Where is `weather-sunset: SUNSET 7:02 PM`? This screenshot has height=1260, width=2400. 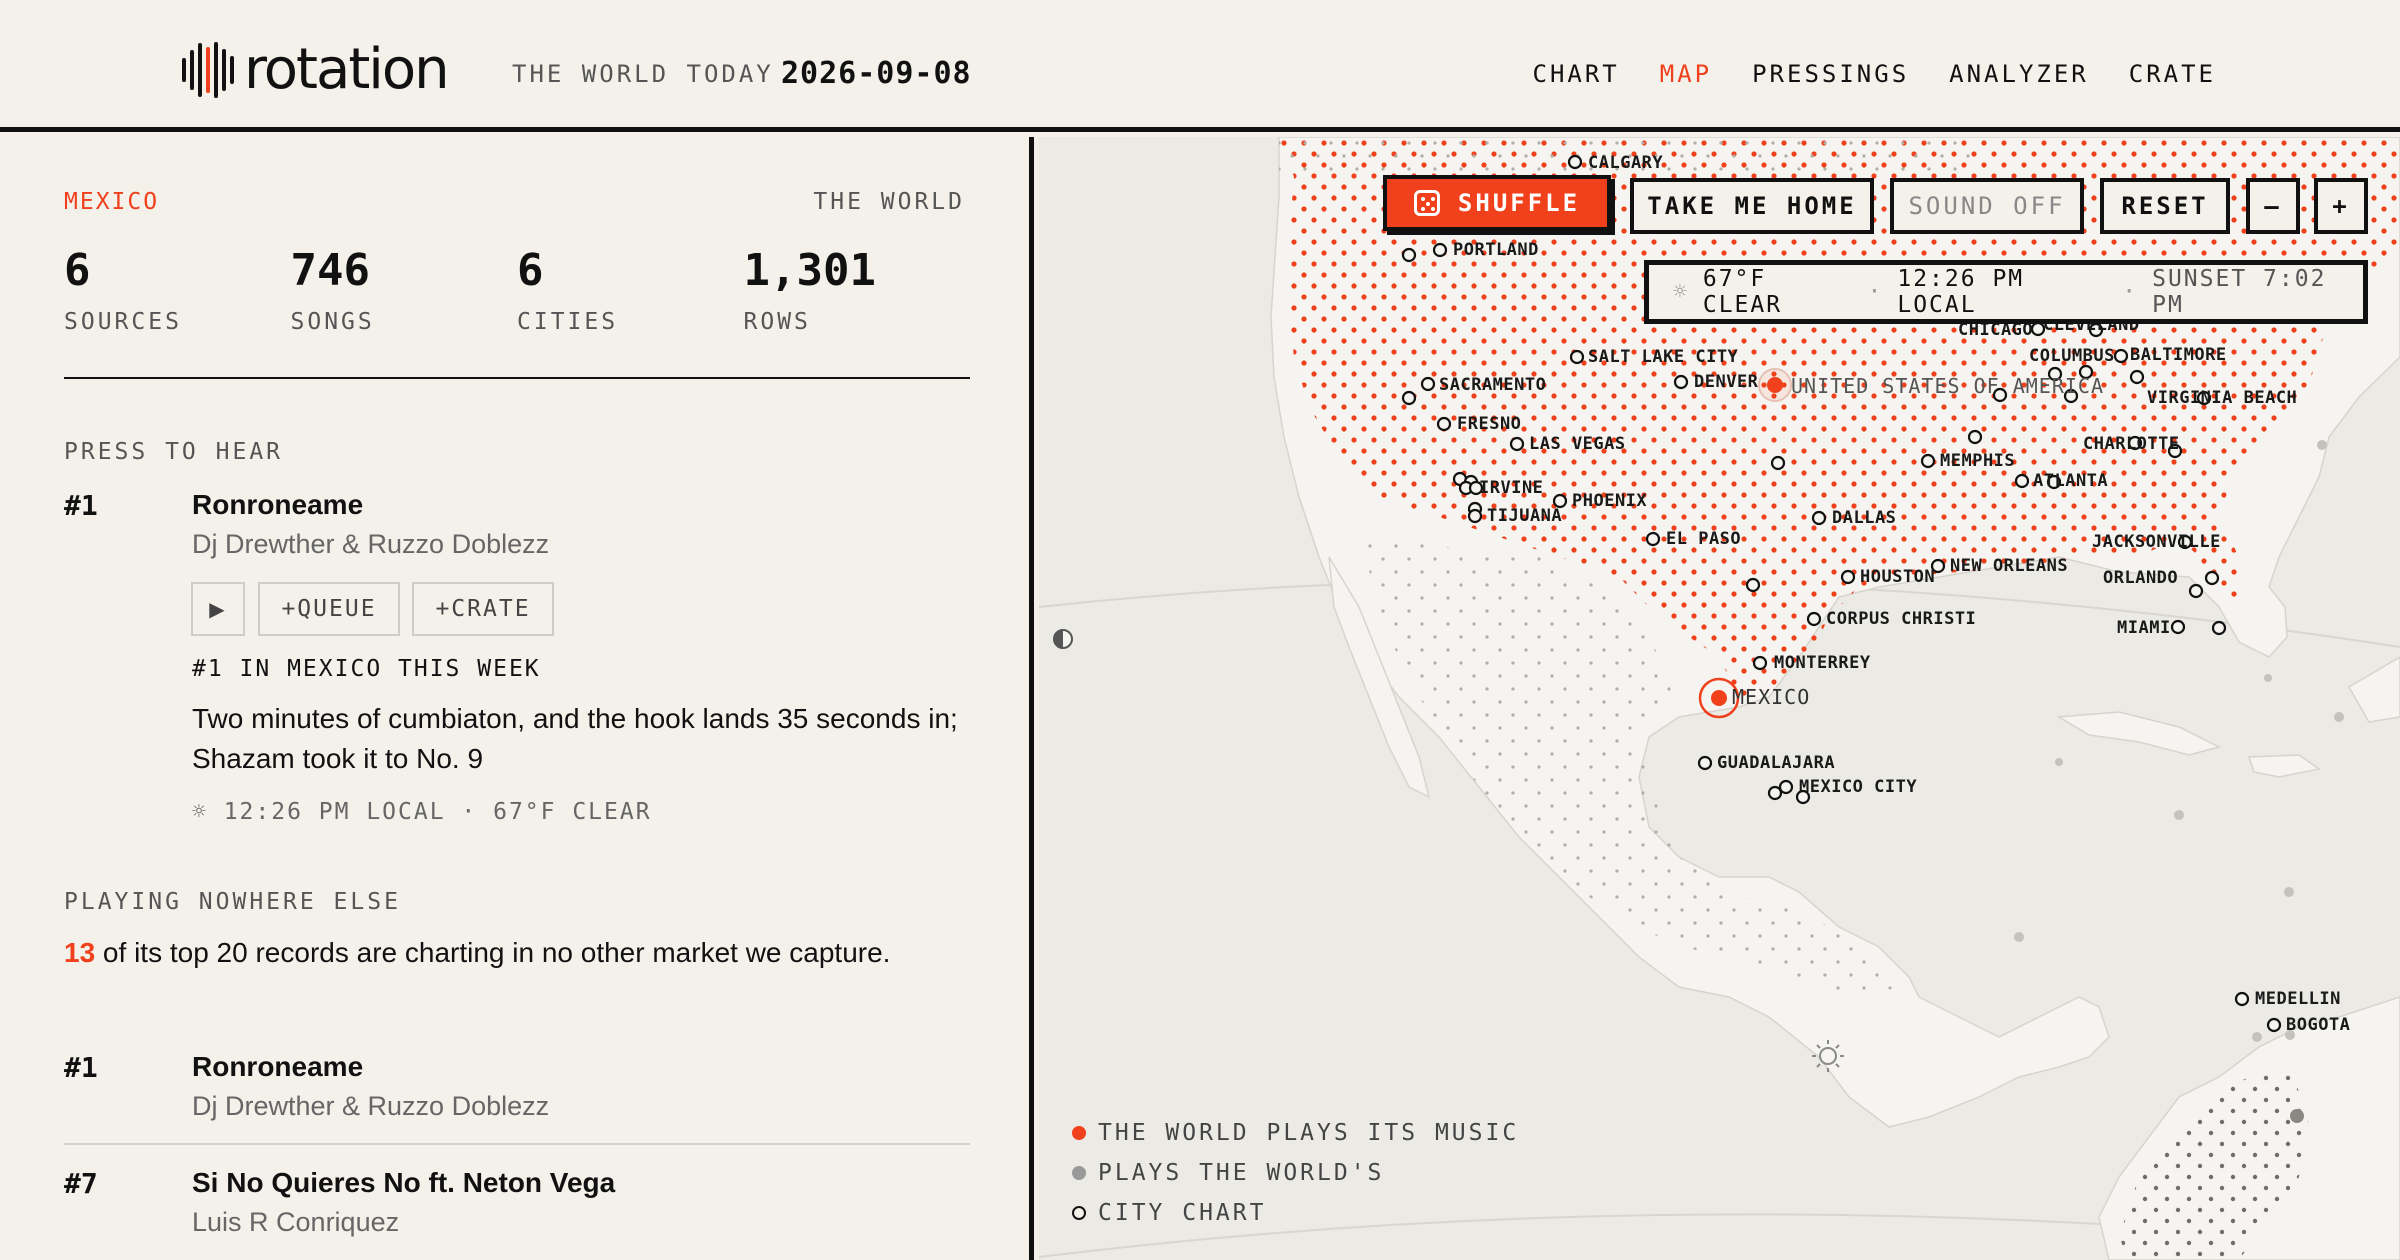 weather-sunset: SUNSET 7:02 PM is located at coordinates (2239, 292).